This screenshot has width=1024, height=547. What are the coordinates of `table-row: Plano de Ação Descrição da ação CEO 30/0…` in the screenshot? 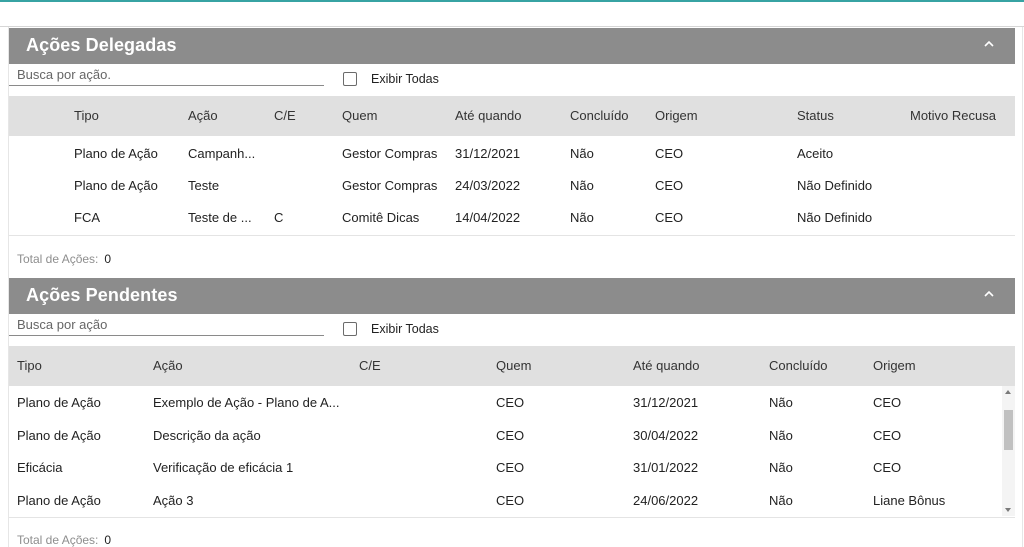 It's located at (505, 435).